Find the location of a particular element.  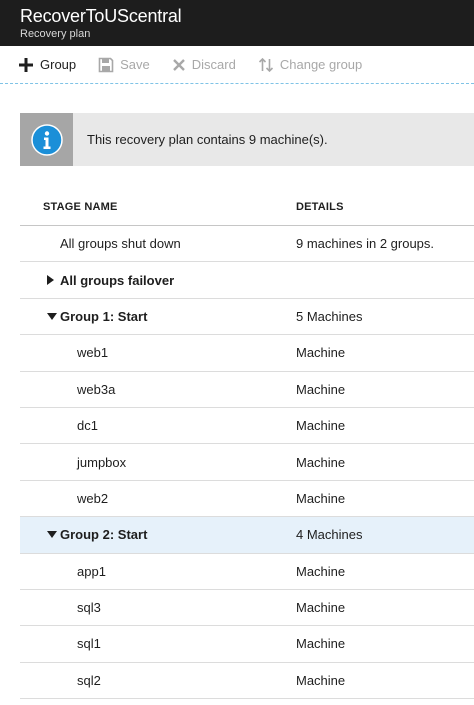

machine-name: app1 is located at coordinates (91, 571).